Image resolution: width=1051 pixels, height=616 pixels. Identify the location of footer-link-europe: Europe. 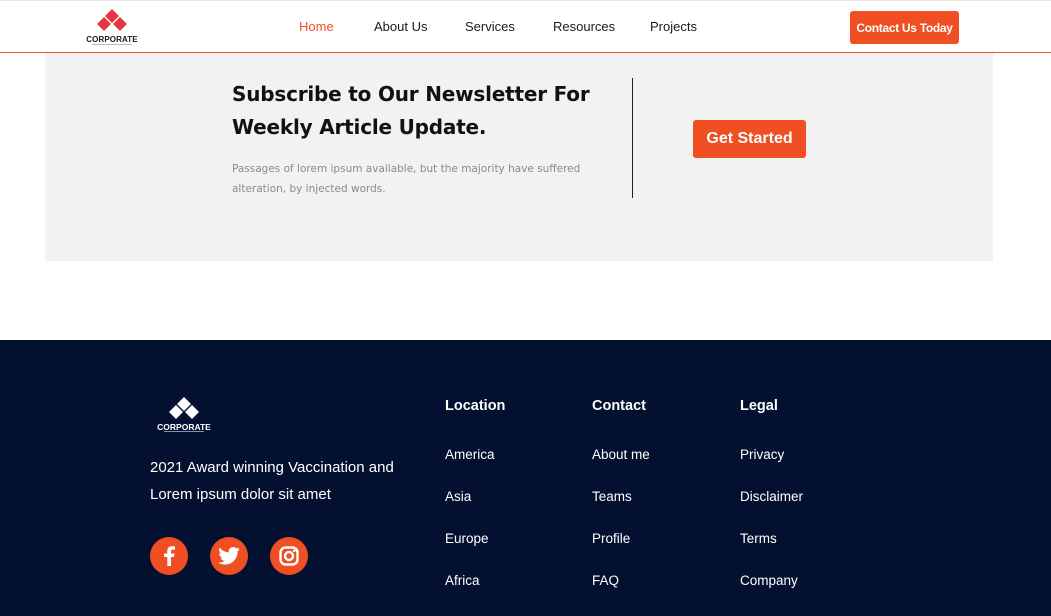
(467, 538).